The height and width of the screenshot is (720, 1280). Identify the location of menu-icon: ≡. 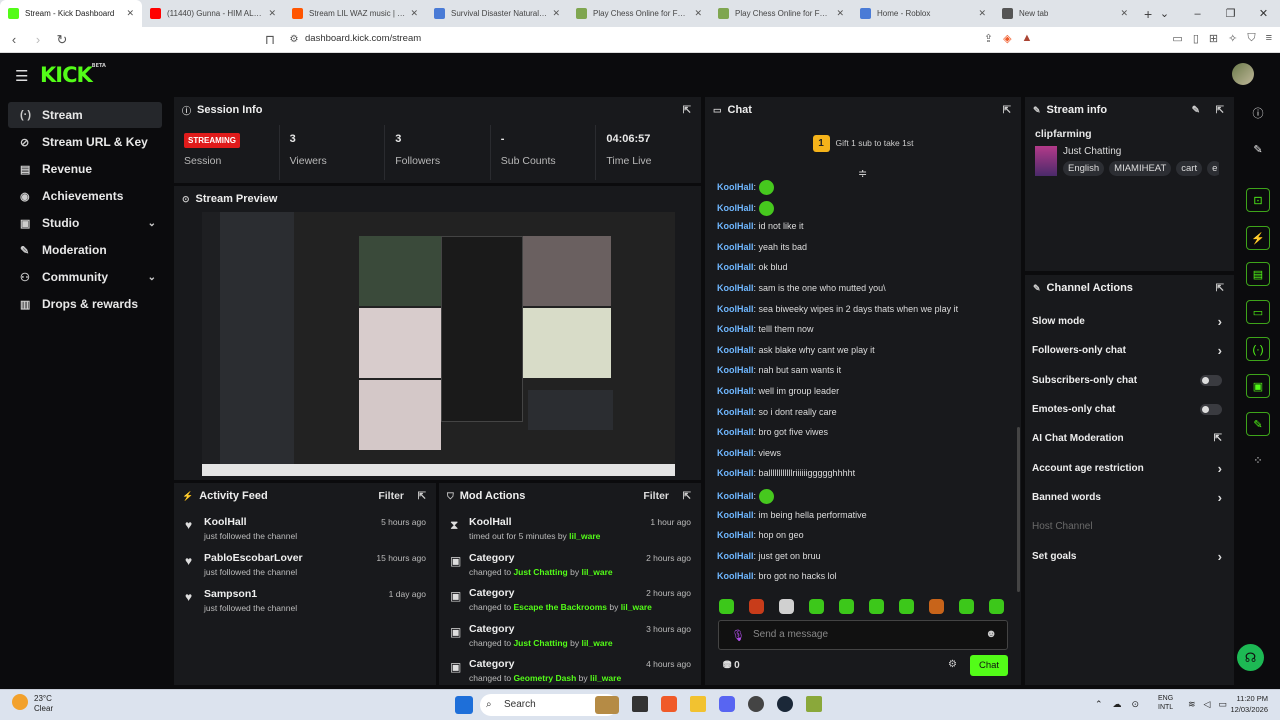
(1269, 38).